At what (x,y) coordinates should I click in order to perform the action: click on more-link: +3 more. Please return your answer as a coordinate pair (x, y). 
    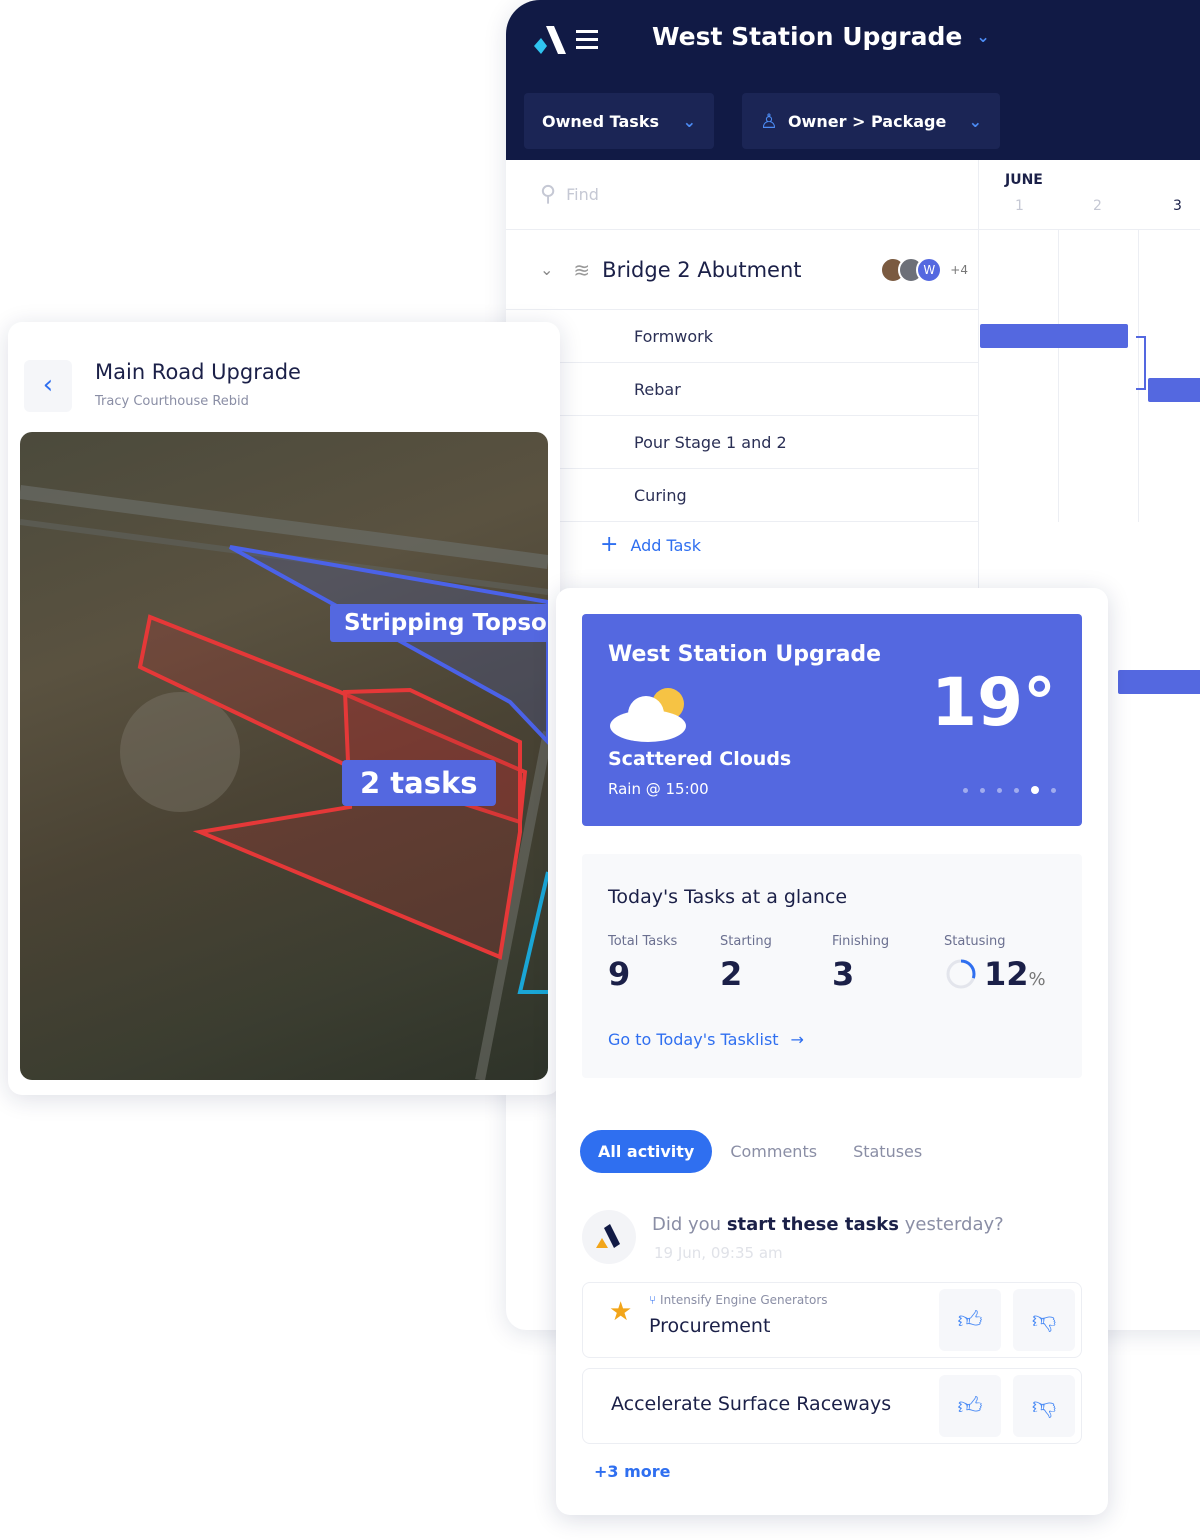
    Looking at the image, I should click on (632, 1471).